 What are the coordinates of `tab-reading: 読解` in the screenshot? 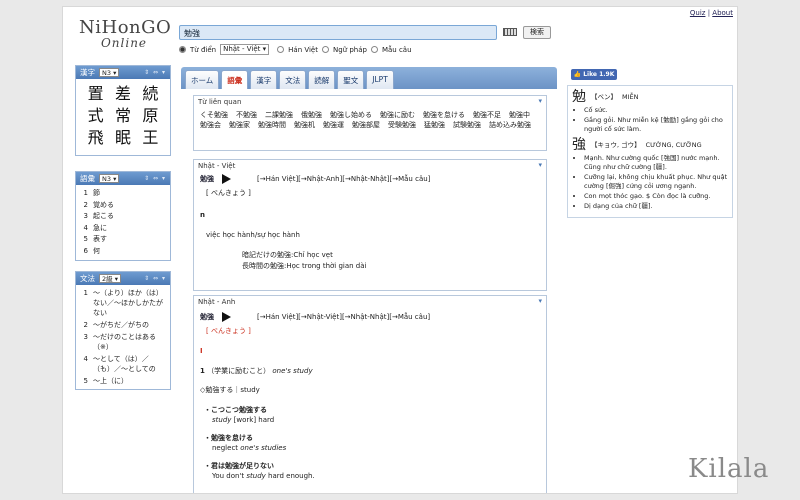 It's located at (322, 79).